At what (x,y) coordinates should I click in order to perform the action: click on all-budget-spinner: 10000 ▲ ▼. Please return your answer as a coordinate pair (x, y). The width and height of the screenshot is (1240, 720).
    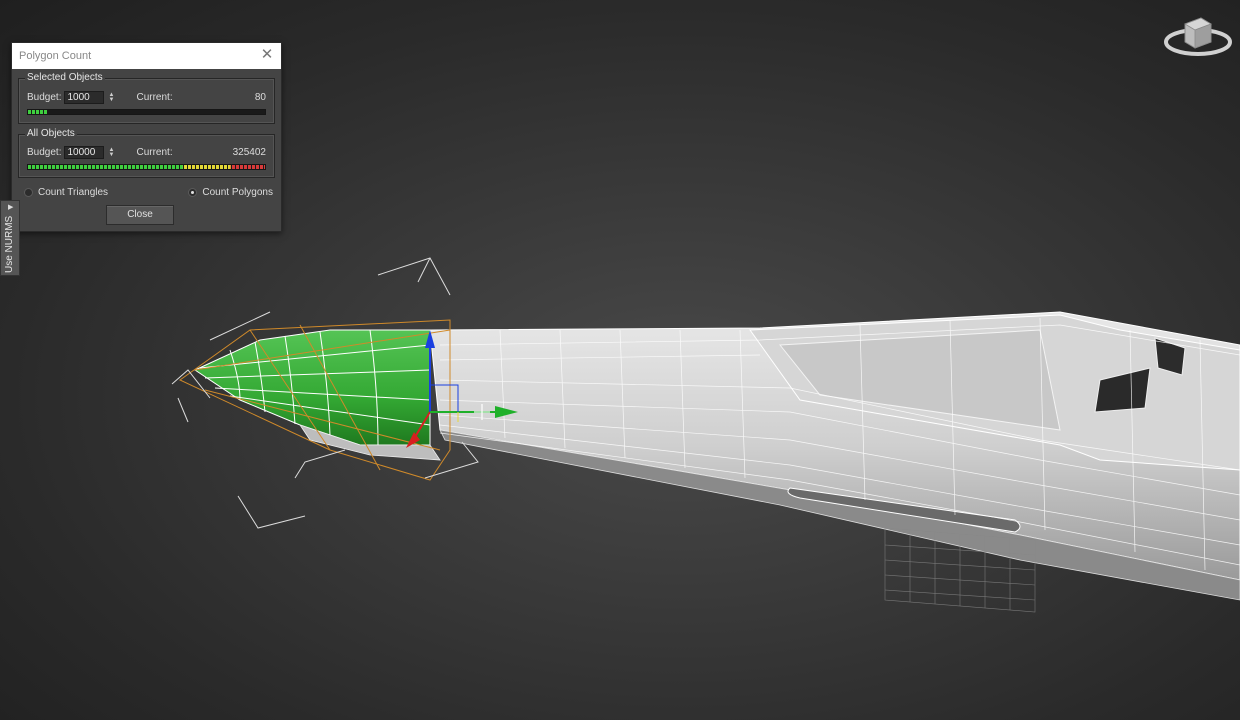
    Looking at the image, I should click on (90, 152).